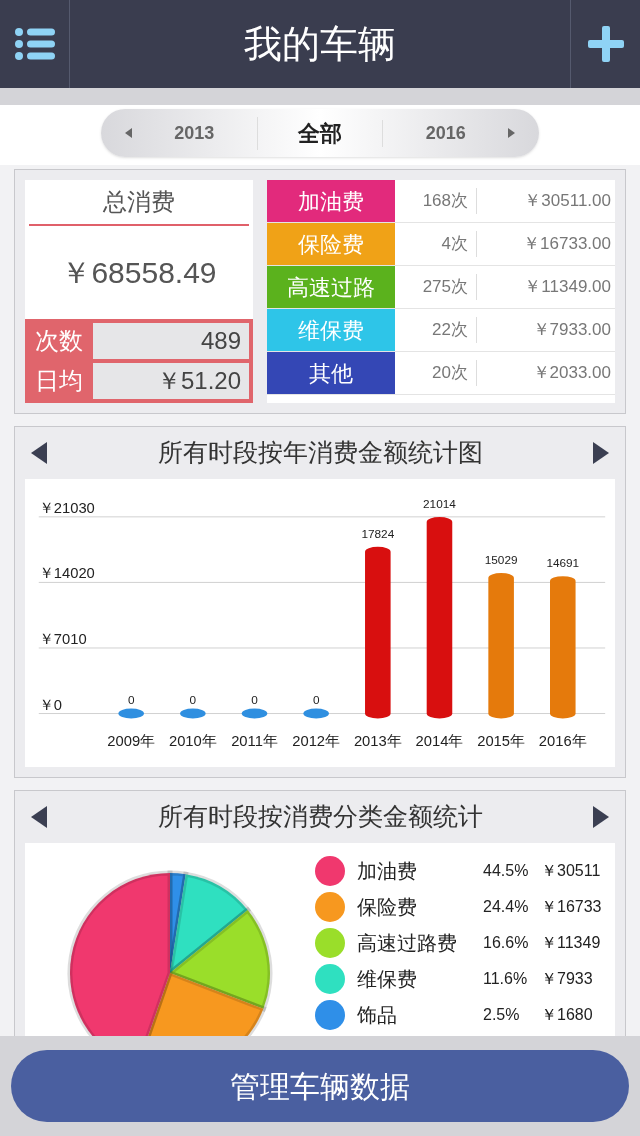 This screenshot has width=640, height=1136. Describe the element at coordinates (331, 373) in the screenshot. I see `category-label: 其他` at that location.